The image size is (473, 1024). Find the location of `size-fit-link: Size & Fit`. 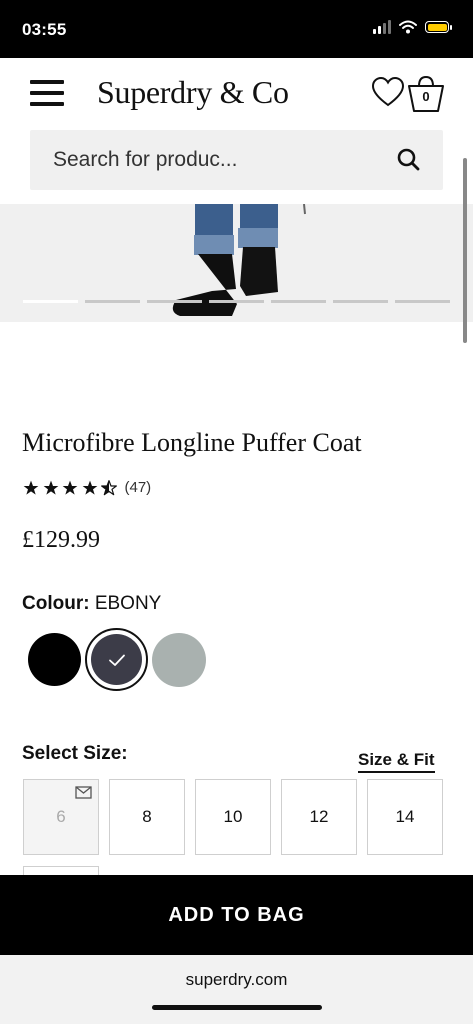

size-fit-link: Size & Fit is located at coordinates (396, 761).